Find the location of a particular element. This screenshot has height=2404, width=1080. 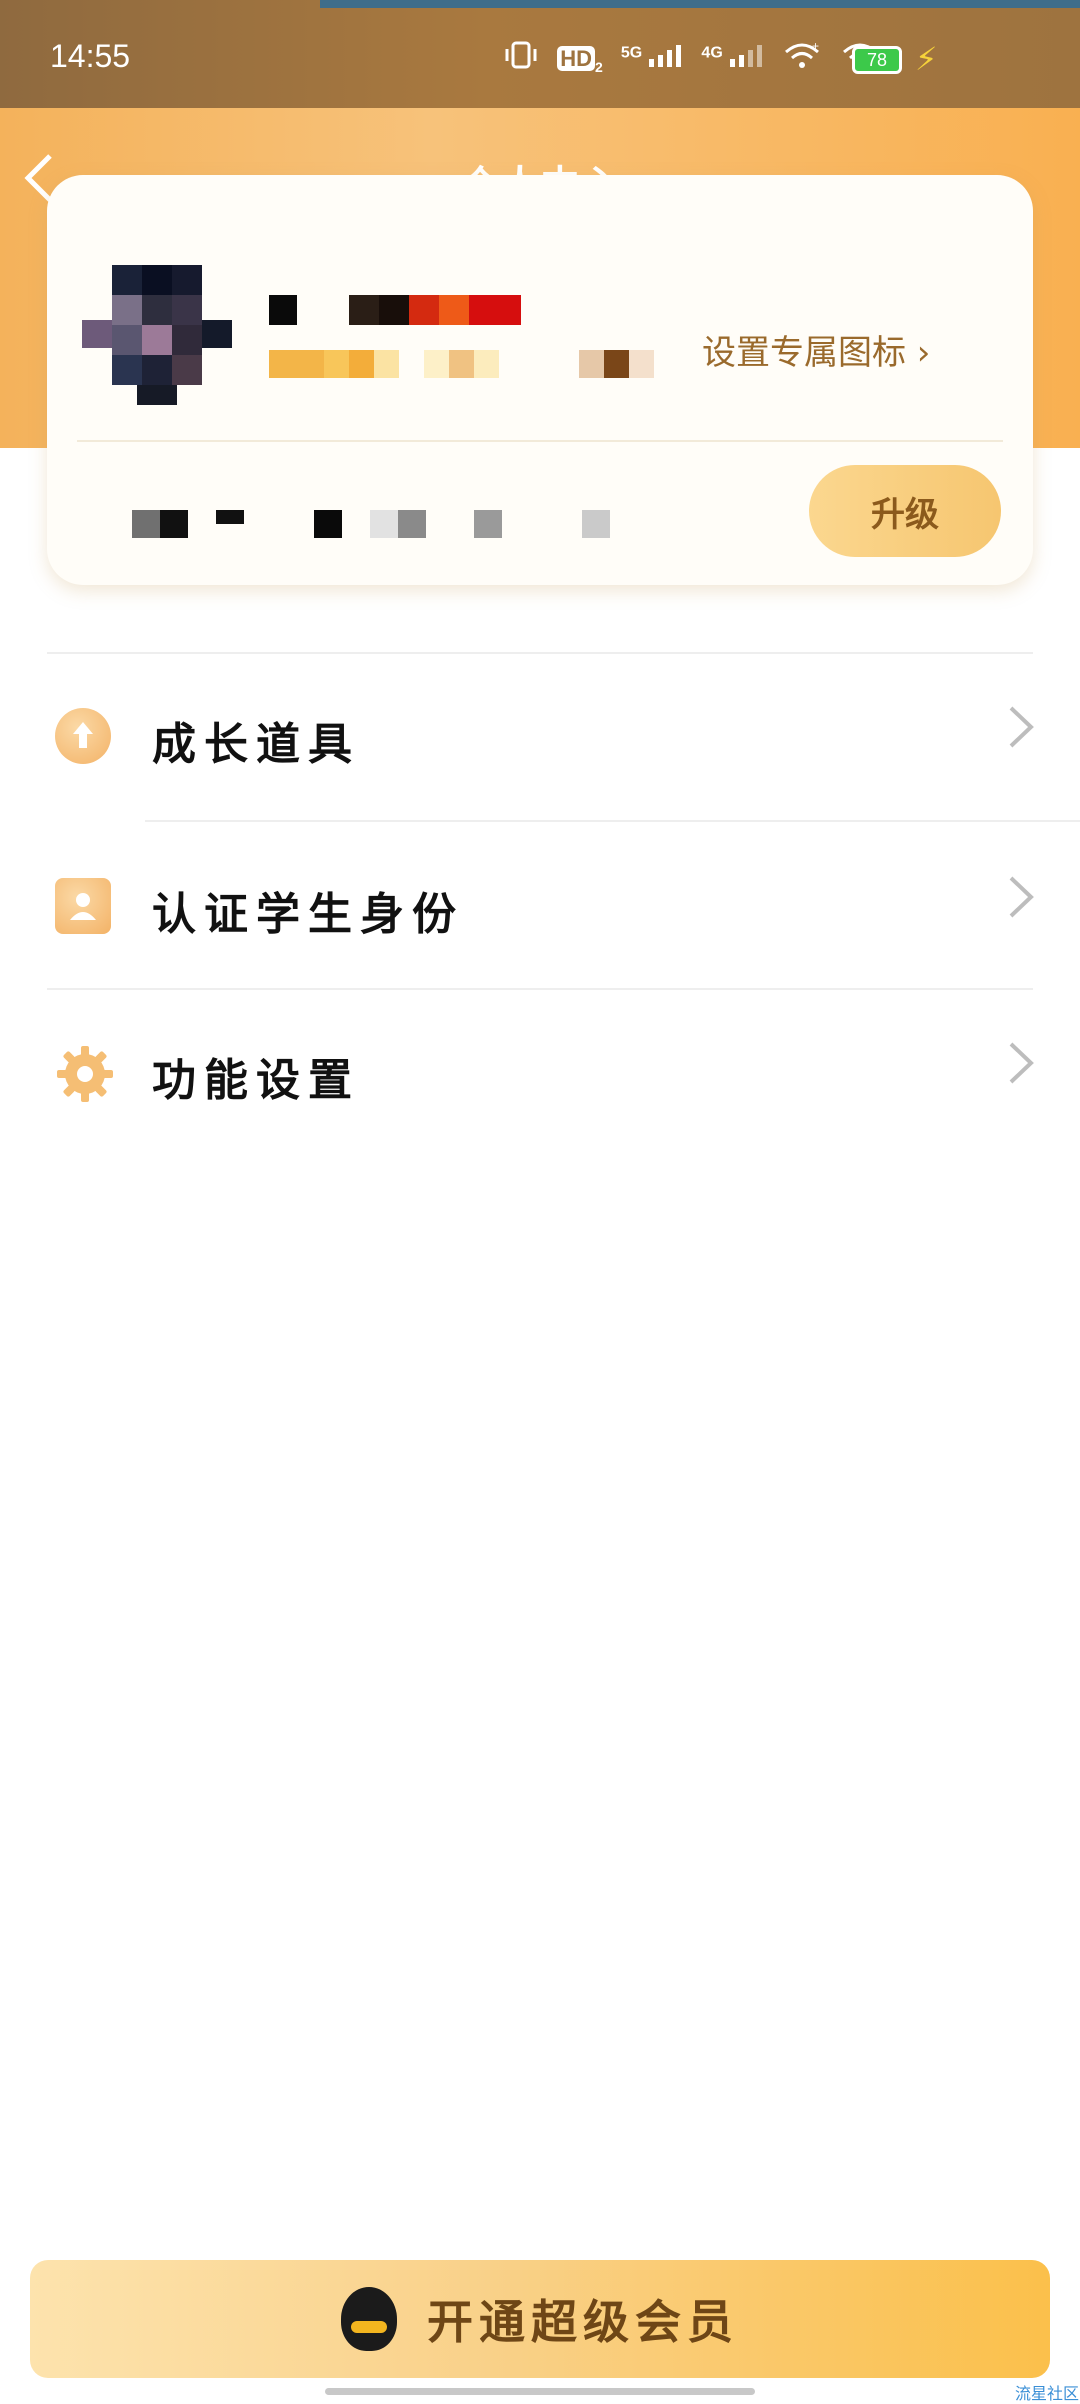

menu-item-label: 认证学生身份 is located at coordinates (308, 914).